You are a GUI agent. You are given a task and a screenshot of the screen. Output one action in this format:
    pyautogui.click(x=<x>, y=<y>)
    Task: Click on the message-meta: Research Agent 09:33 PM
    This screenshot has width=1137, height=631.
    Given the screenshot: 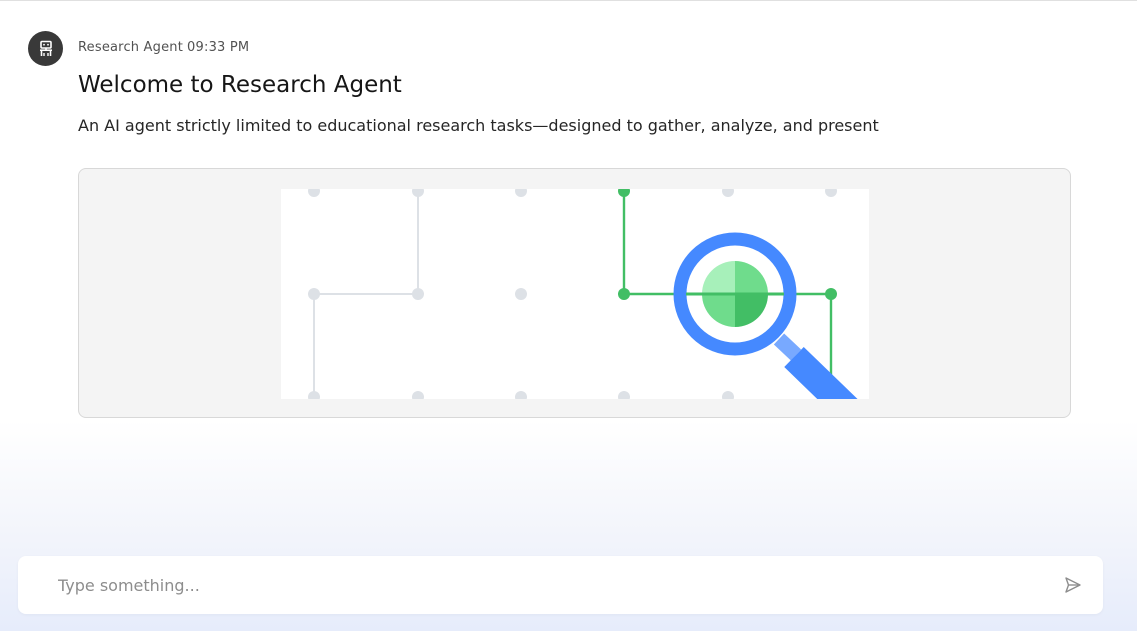 What is the action you would take?
    pyautogui.click(x=163, y=47)
    